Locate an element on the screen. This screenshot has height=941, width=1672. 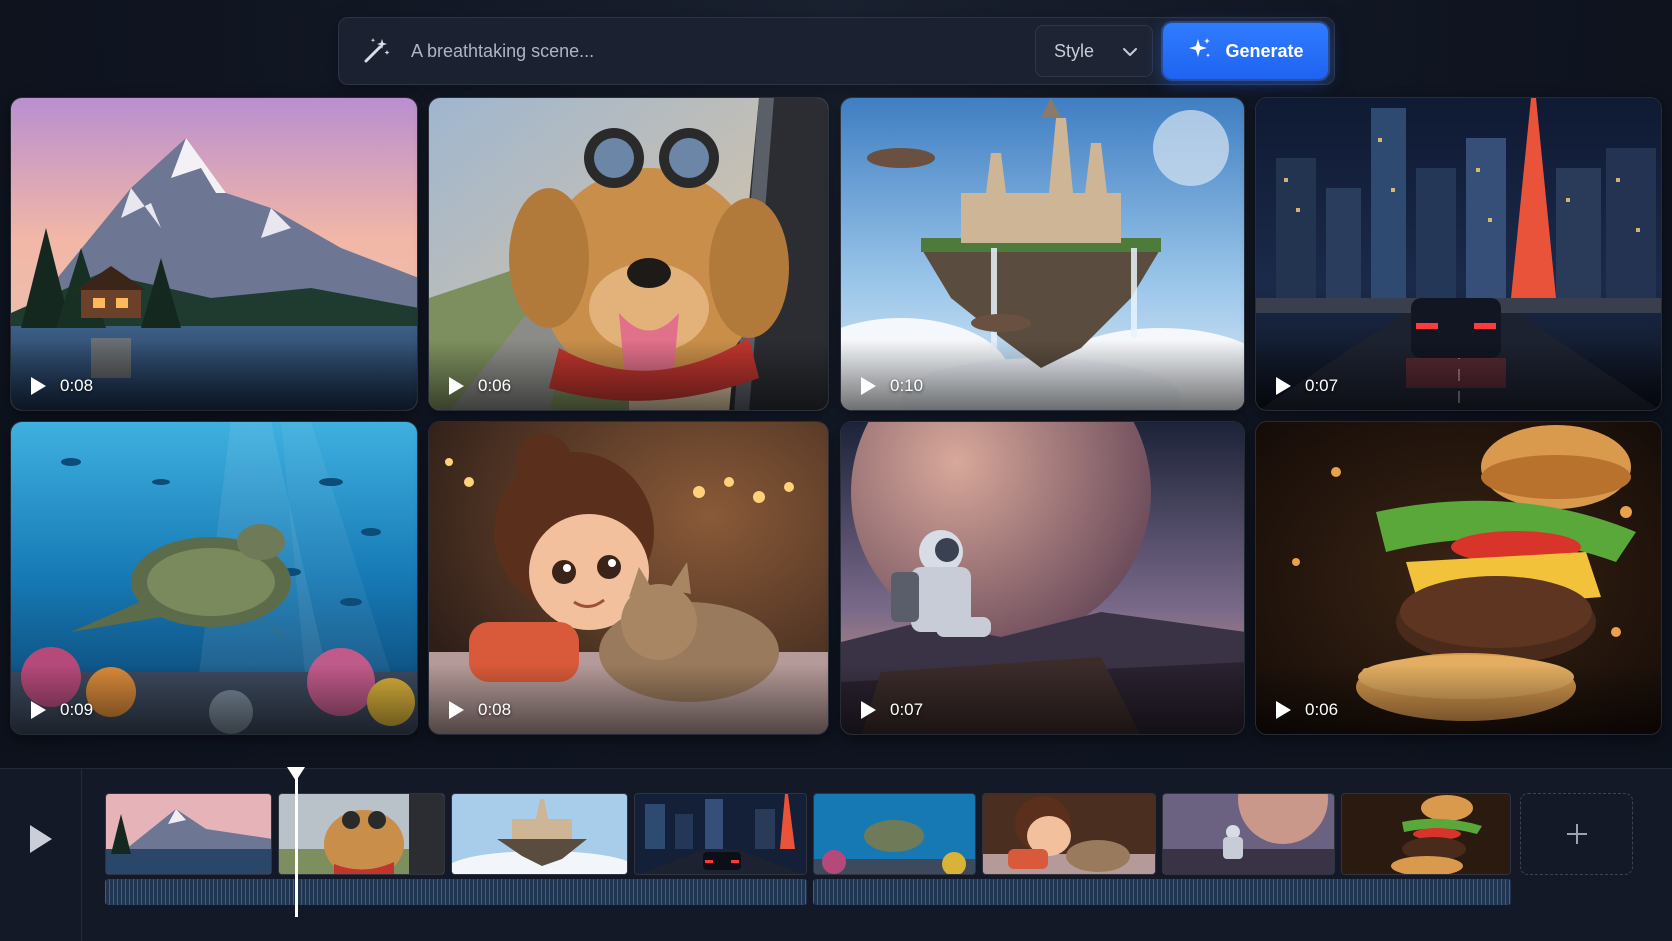
duration-label: 0:10 is located at coordinates (907, 385).